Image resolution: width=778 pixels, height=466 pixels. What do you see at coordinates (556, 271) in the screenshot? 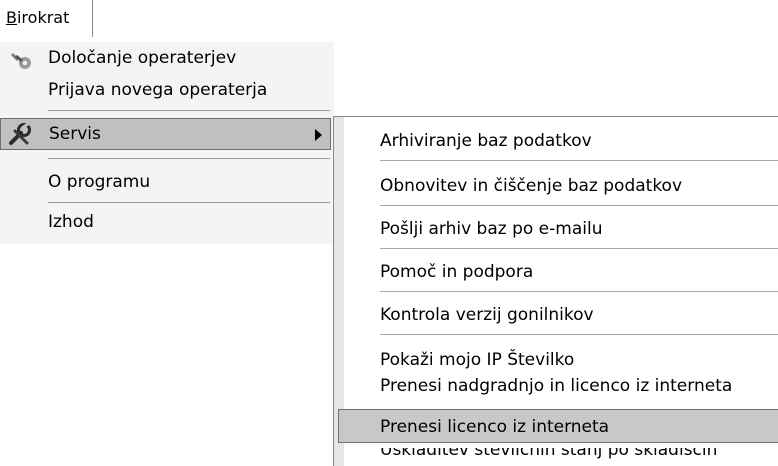
I see `submenu-item-pomoc: Pomoč in podpora` at bounding box center [556, 271].